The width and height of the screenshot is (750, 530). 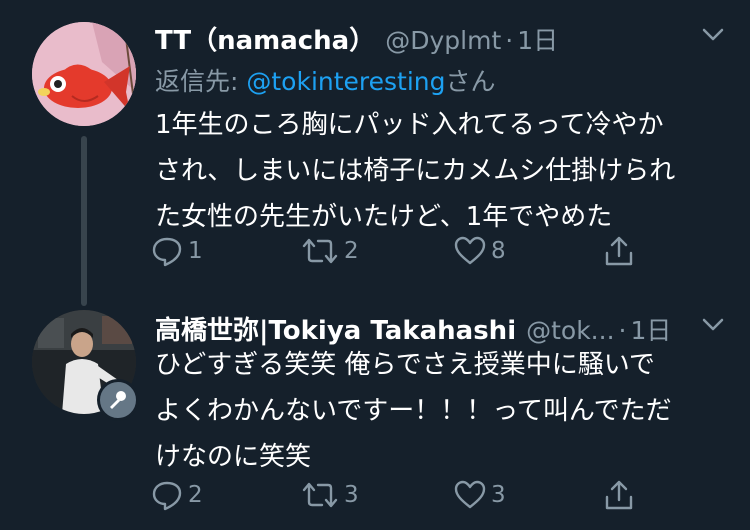 I want to click on thread-line, so click(x=84, y=221).